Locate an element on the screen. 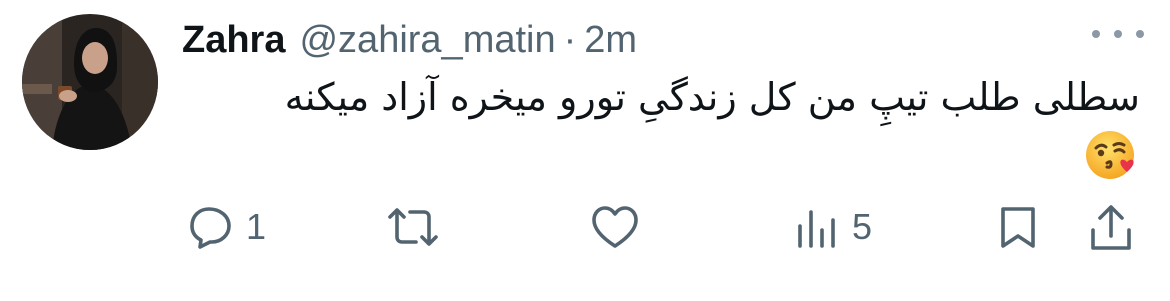  reply-icon is located at coordinates (210, 228).